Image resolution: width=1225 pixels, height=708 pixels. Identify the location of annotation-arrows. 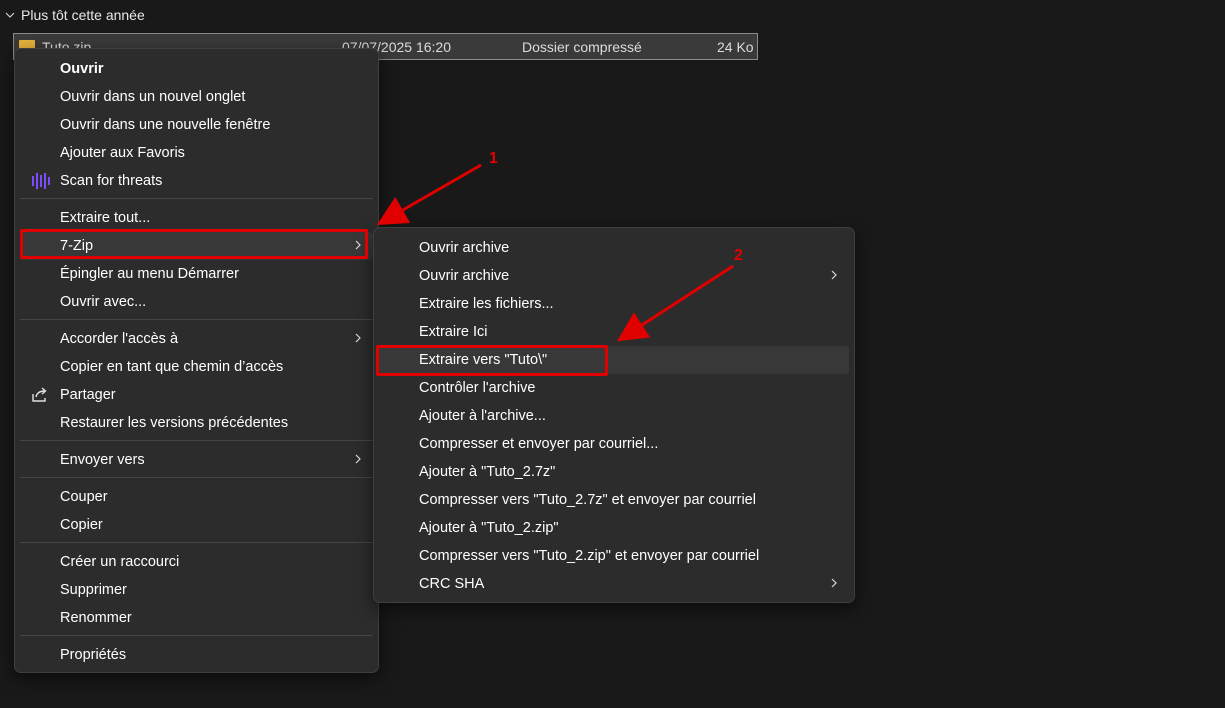
(555, 252).